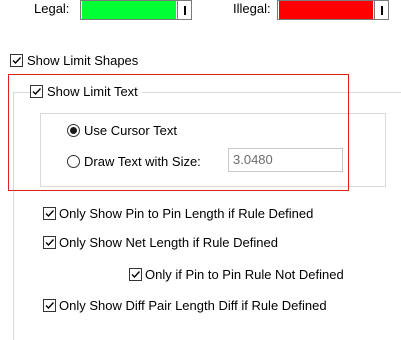 Image resolution: width=401 pixels, height=340 pixels. I want to click on show-limit-shapes-label: Show Limit Shapes, so click(83, 60).